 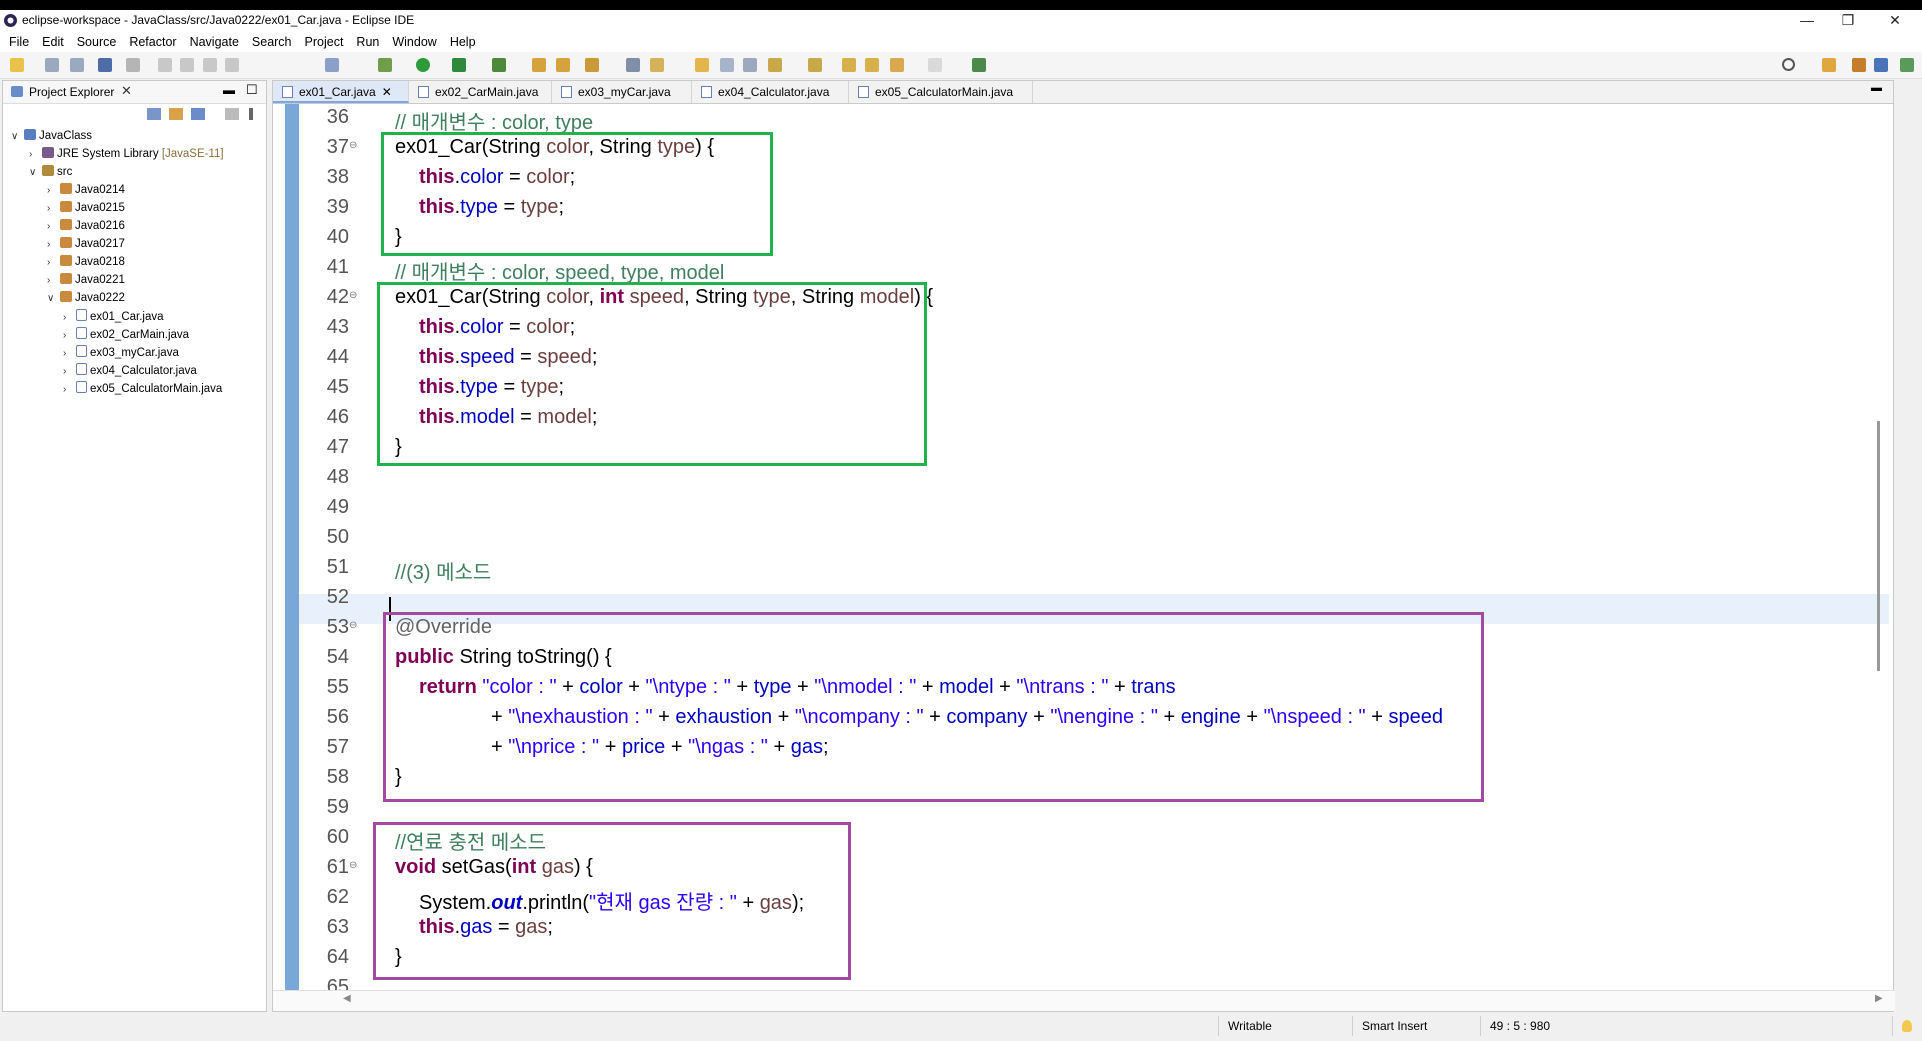 What do you see at coordinates (126, 336) in the screenshot?
I see `tree-item-ex02-carmain: › ex02_CarMain.java` at bounding box center [126, 336].